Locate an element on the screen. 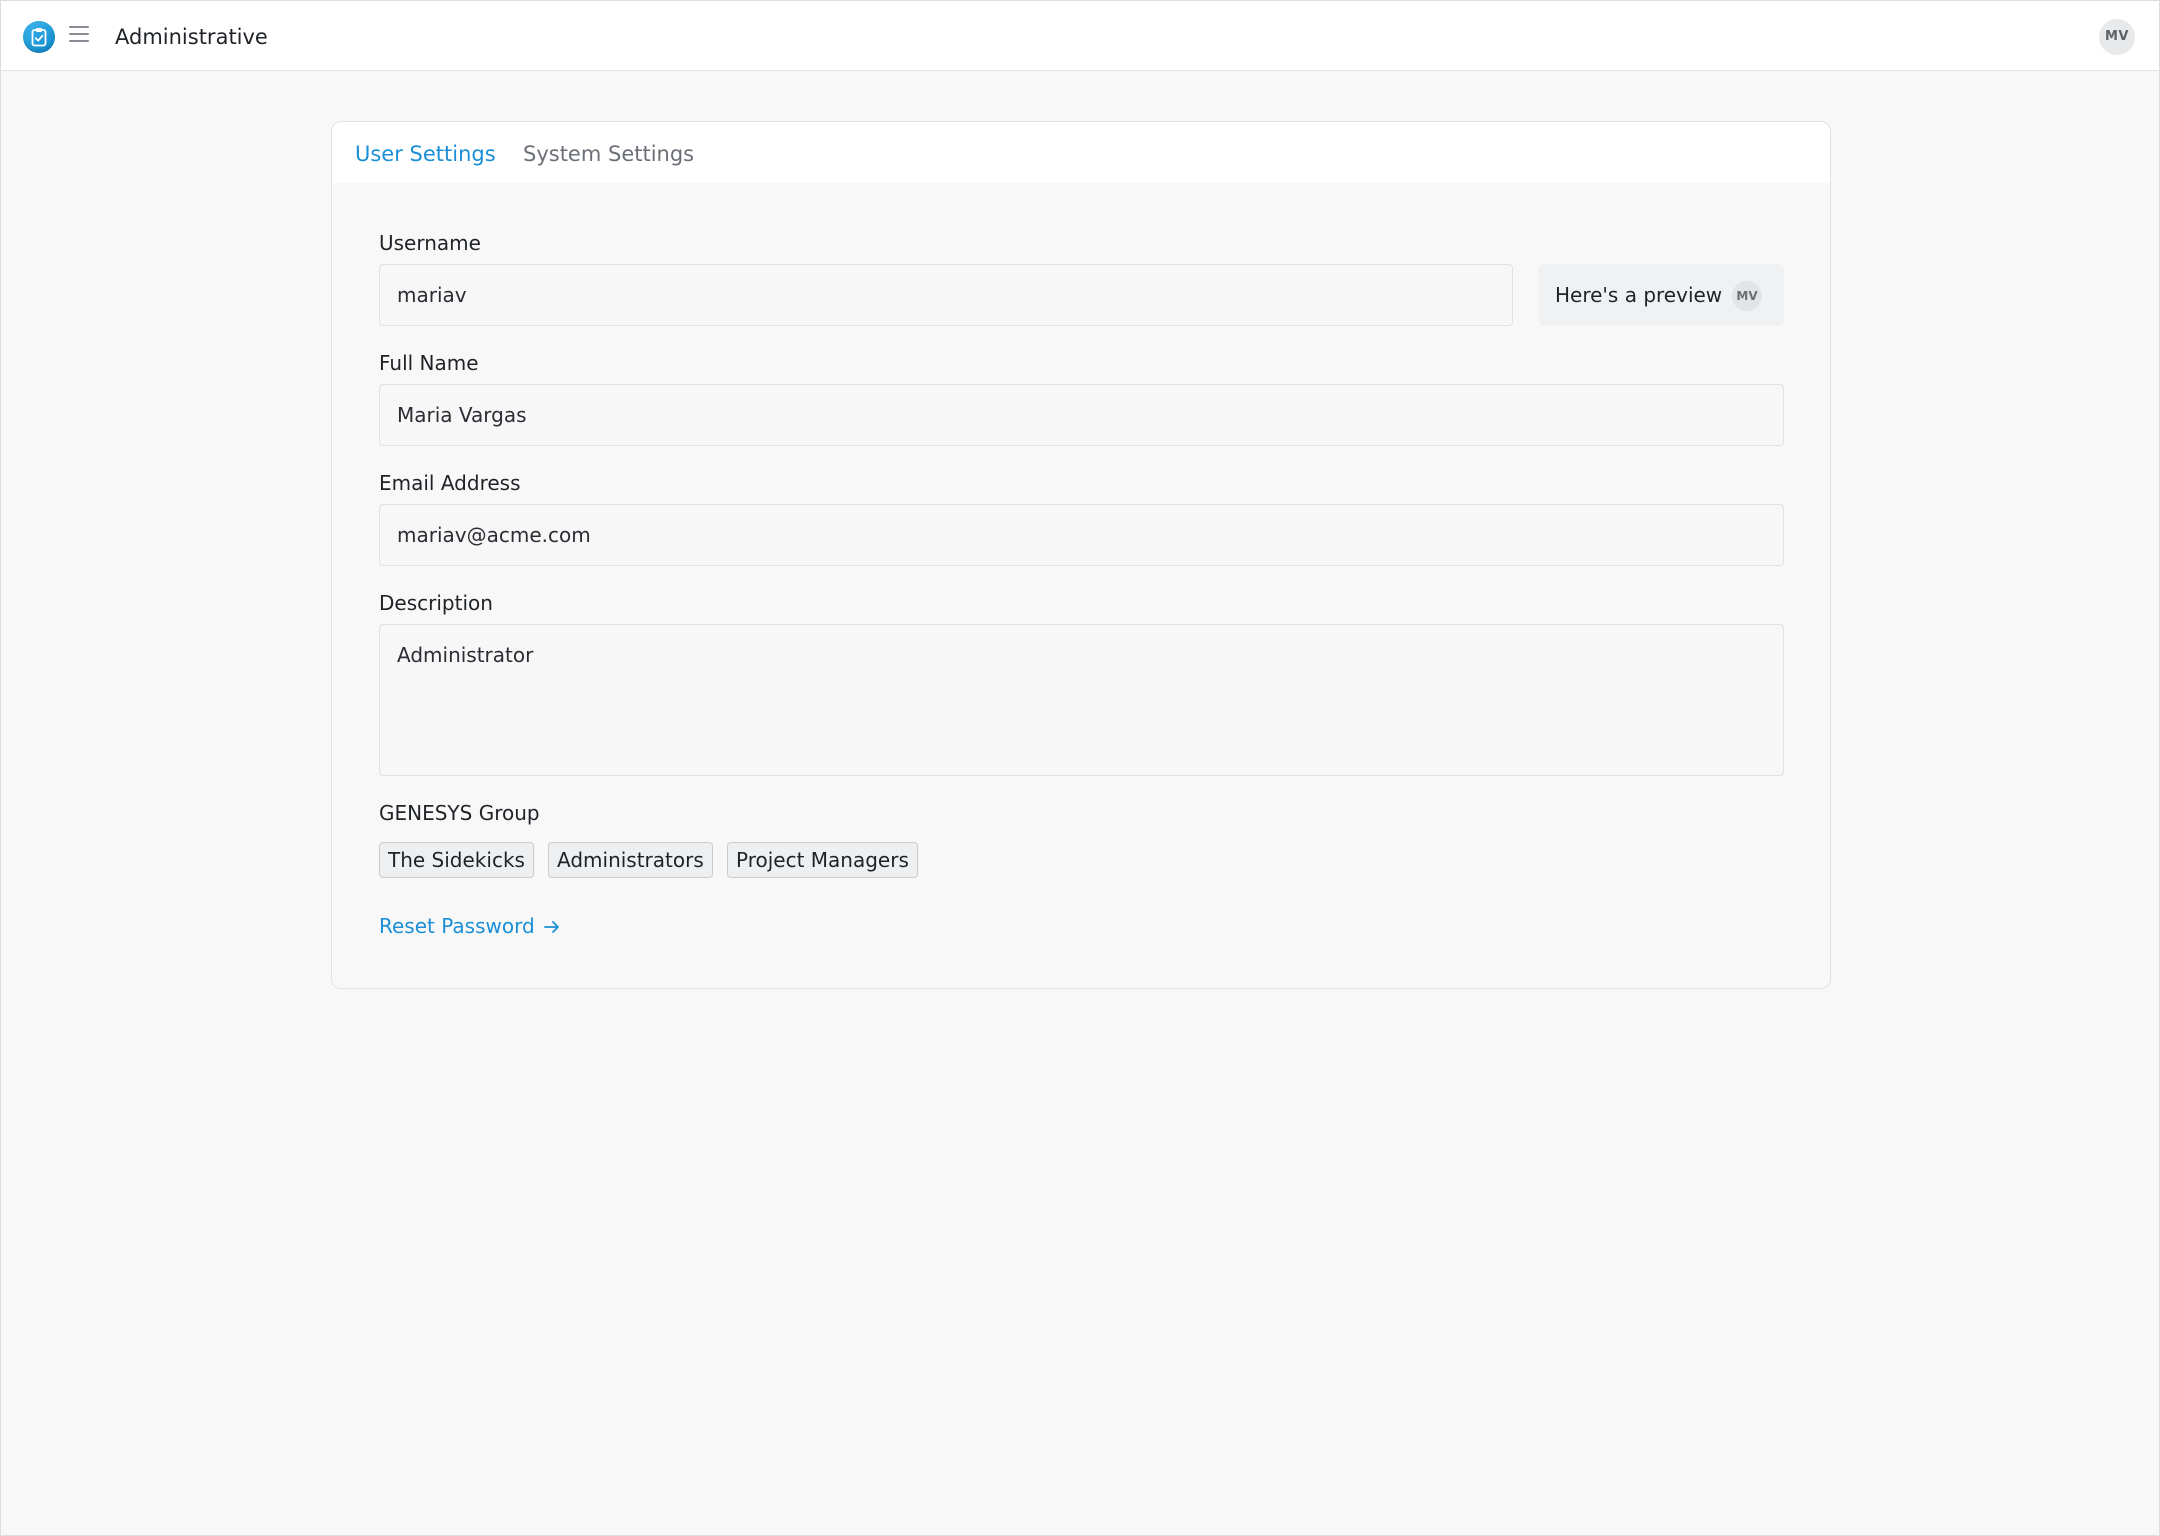 The width and height of the screenshot is (2160, 1536). avatar-preview: Here's a preview MV is located at coordinates (1661, 295).